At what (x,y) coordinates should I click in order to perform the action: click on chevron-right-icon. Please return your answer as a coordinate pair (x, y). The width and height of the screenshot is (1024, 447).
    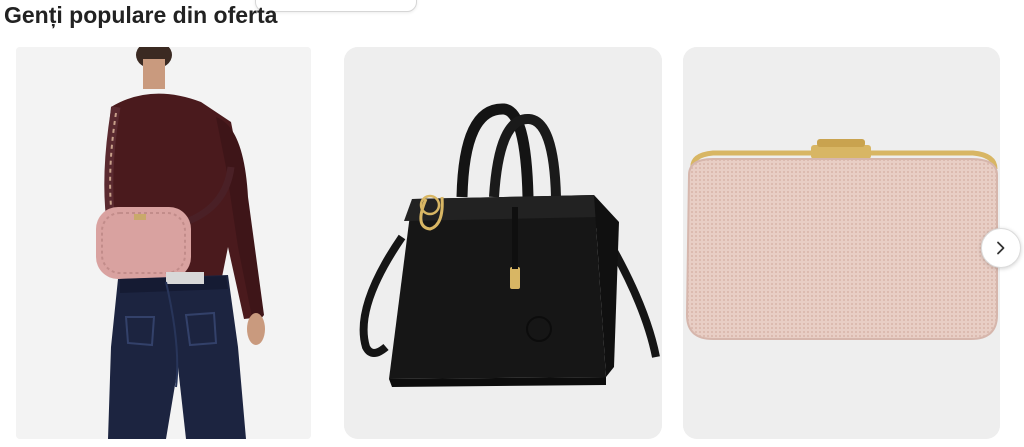
    Looking at the image, I should click on (1001, 248).